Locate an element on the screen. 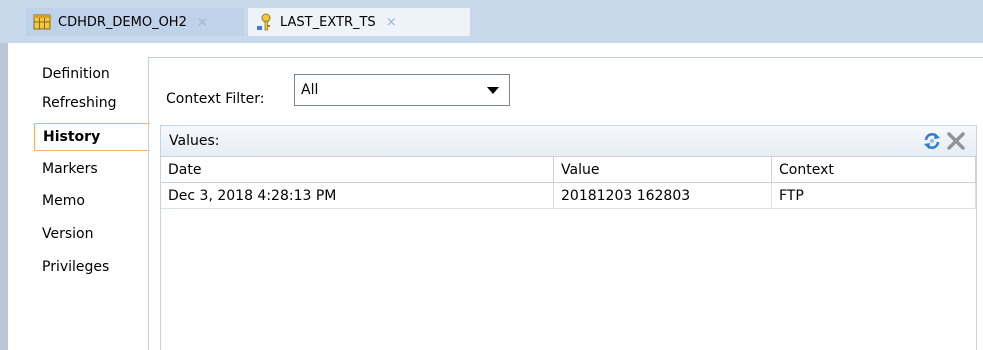  table-cell-date: Dec 3, 2018 4:28:13 PM is located at coordinates (357, 196).